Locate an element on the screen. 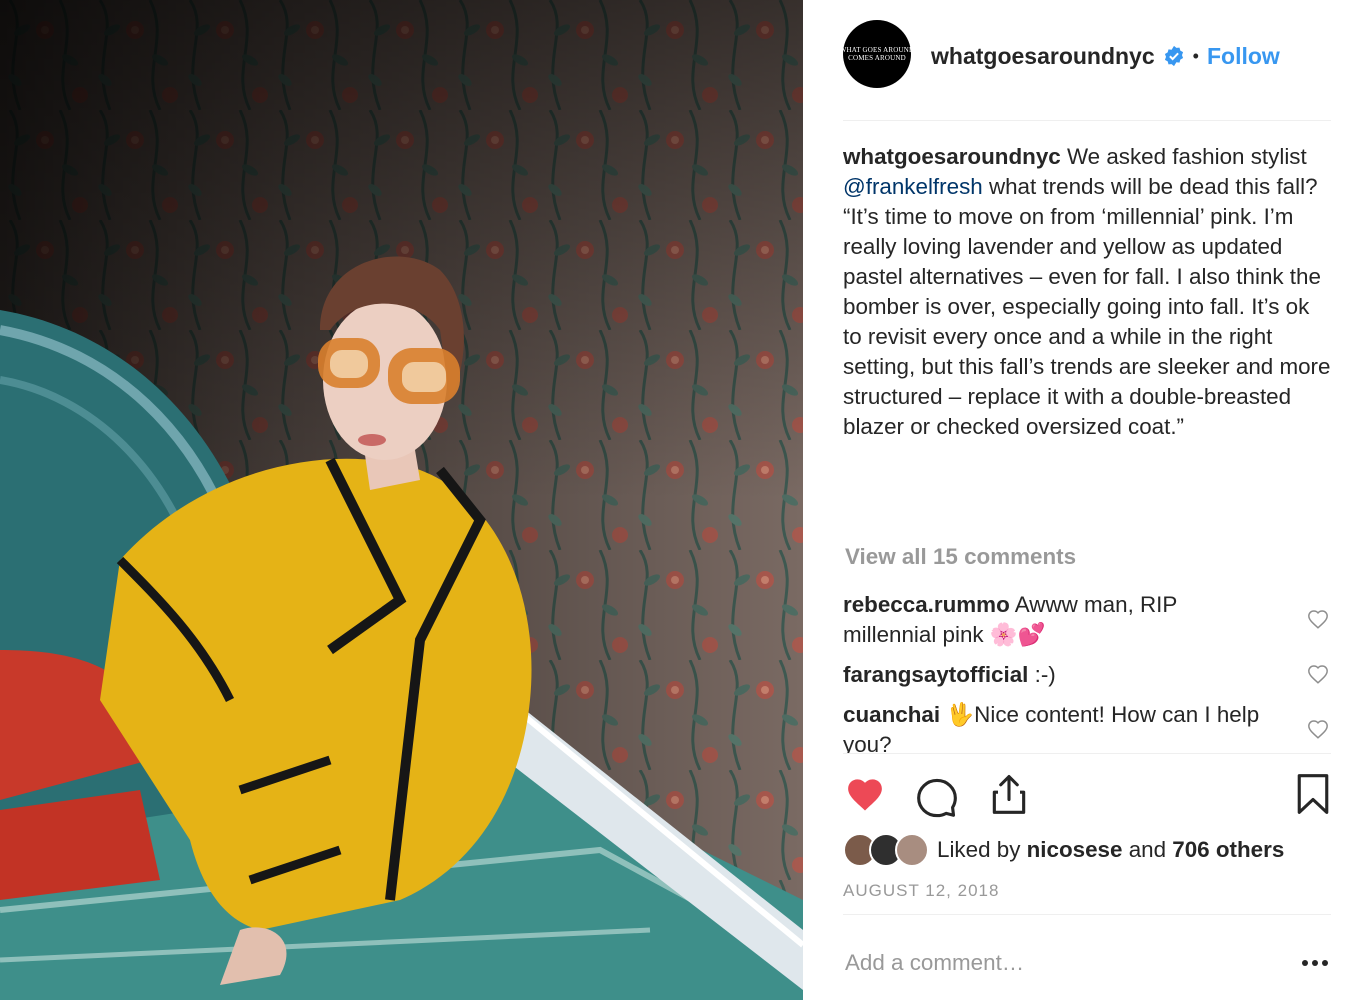 The height and width of the screenshot is (1000, 1366). likes-text: Liked by nicosese and 706 others is located at coordinates (1110, 850).